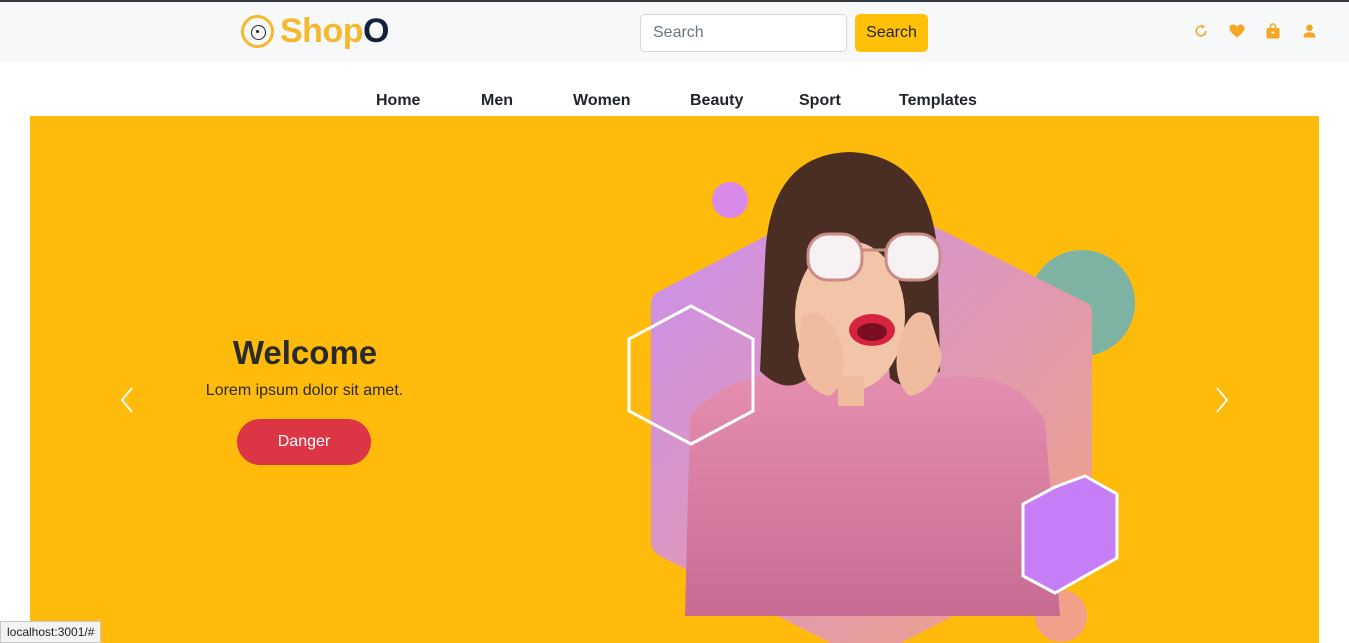 This screenshot has width=1349, height=643. I want to click on hero-danger-button: Danger, so click(304, 442).